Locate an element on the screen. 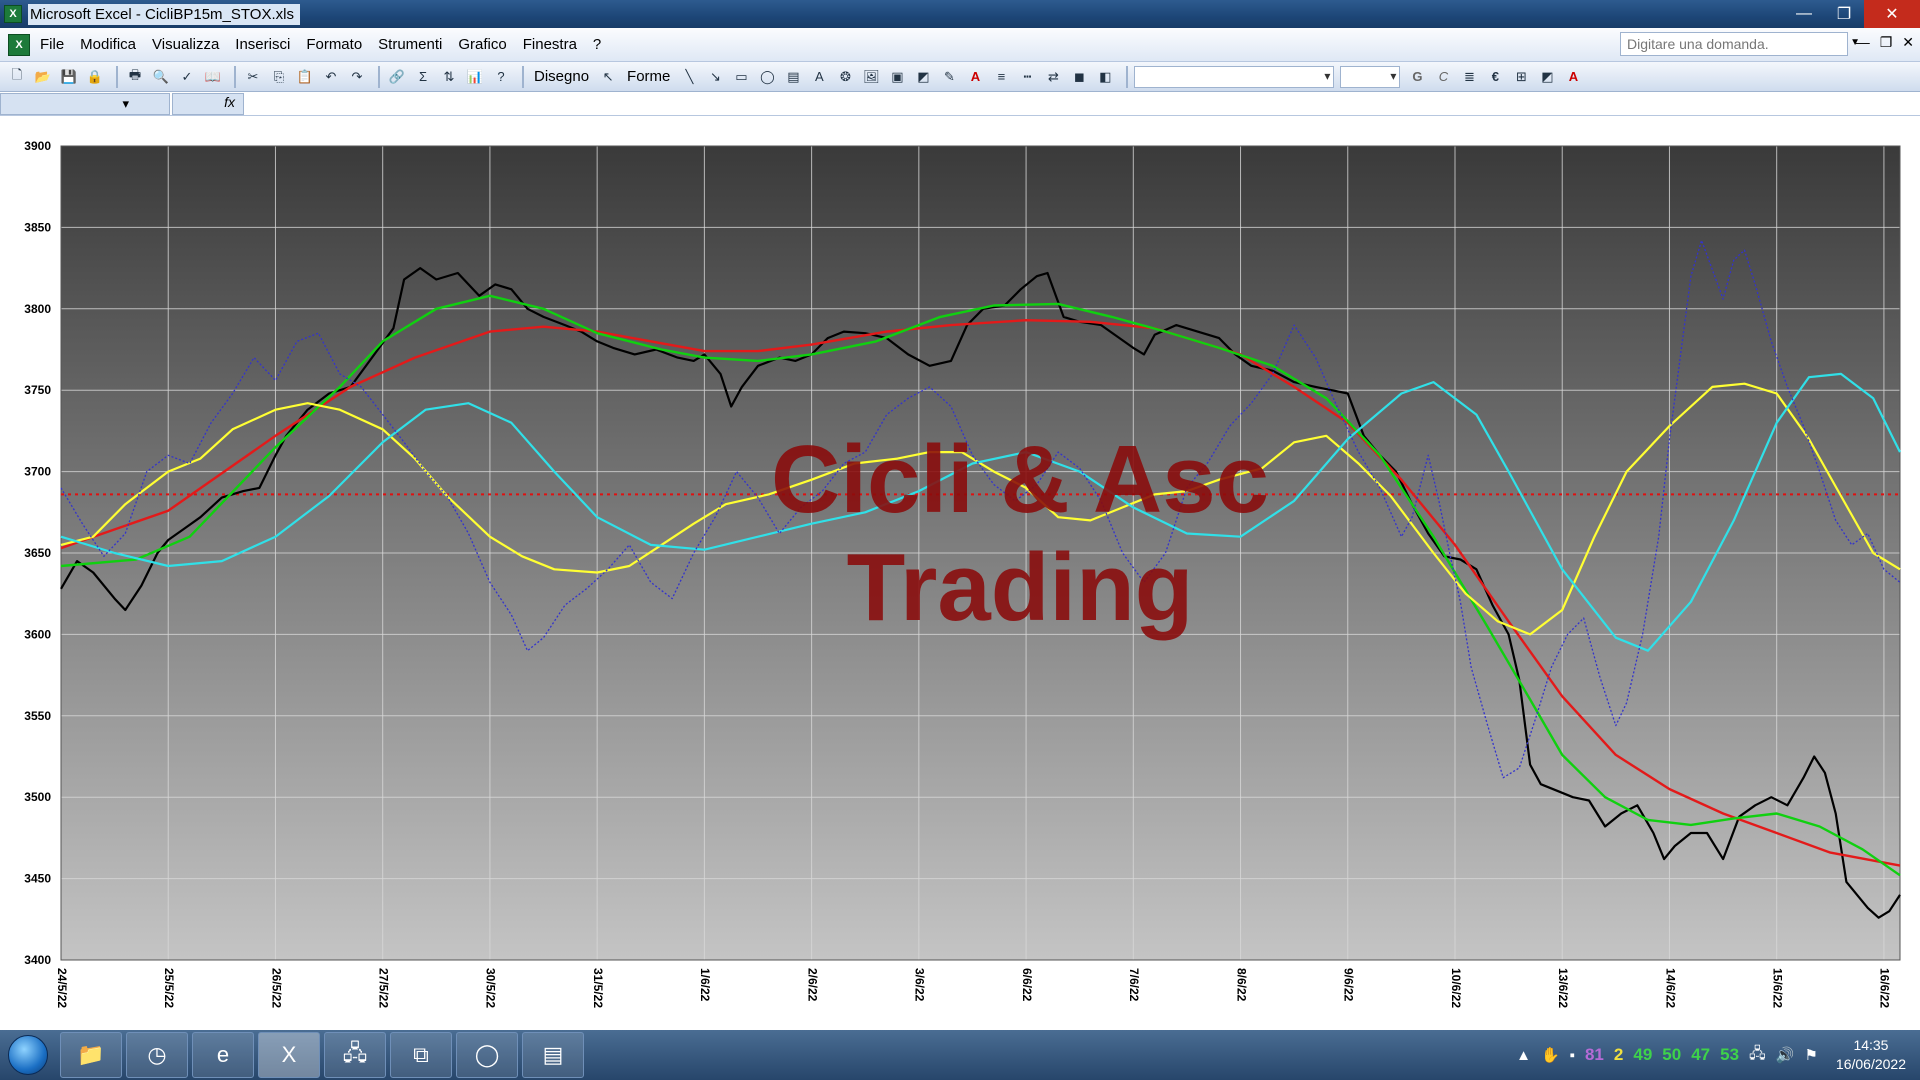 Image resolution: width=1920 pixels, height=1080 pixels. copy-icon: ⎘ is located at coordinates (279, 77).